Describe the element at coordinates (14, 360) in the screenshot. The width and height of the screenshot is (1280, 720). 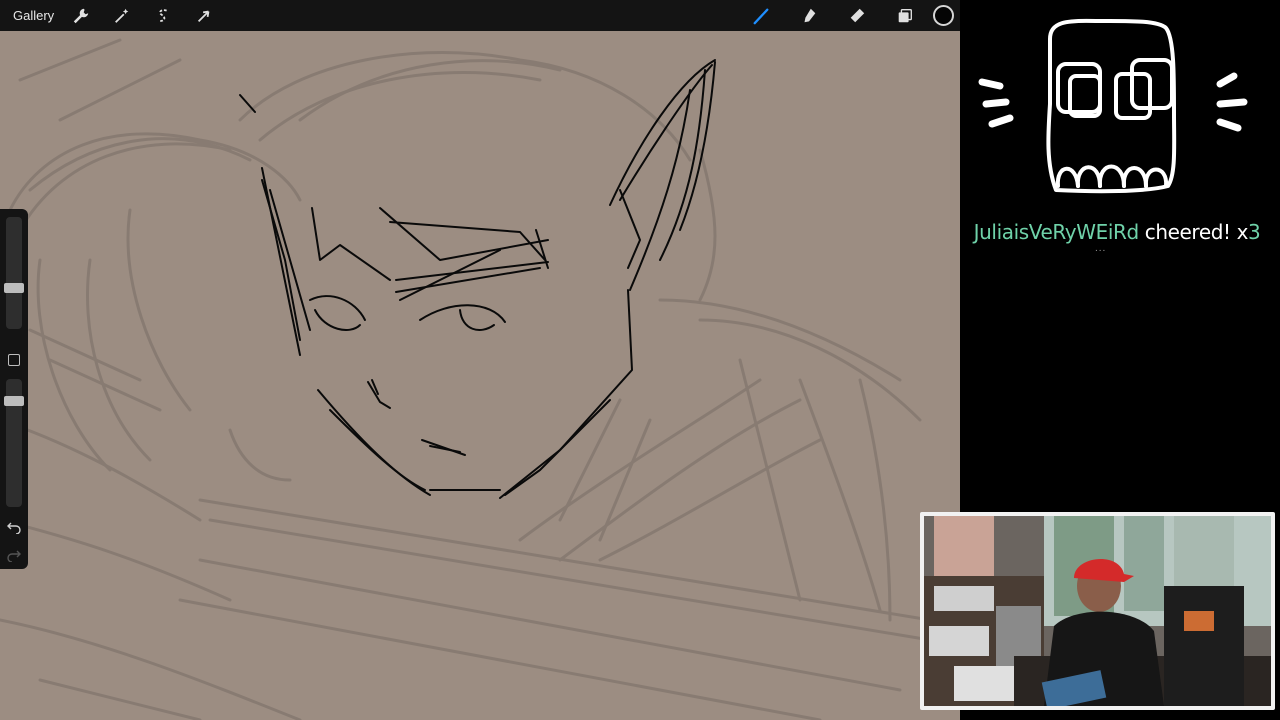
I see `square-icon` at that location.